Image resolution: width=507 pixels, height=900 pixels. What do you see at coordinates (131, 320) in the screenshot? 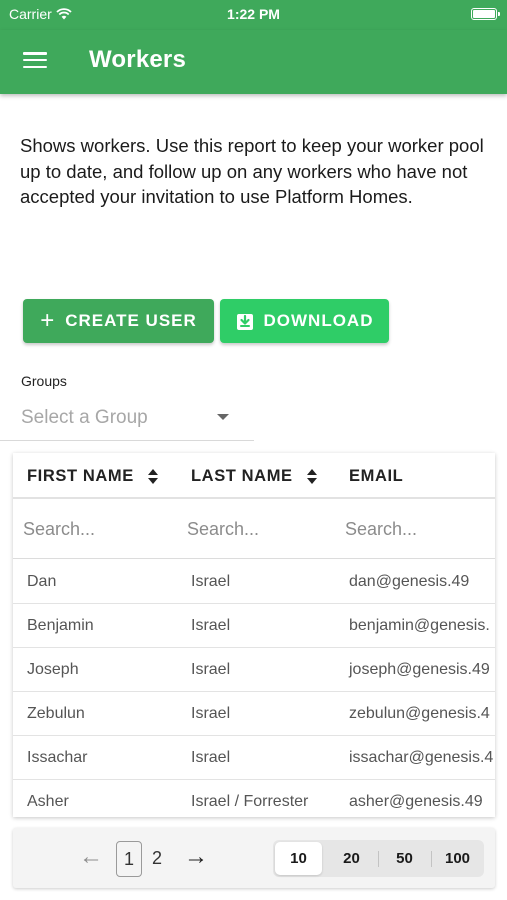
I see `create-user-label: CREATE USER` at bounding box center [131, 320].